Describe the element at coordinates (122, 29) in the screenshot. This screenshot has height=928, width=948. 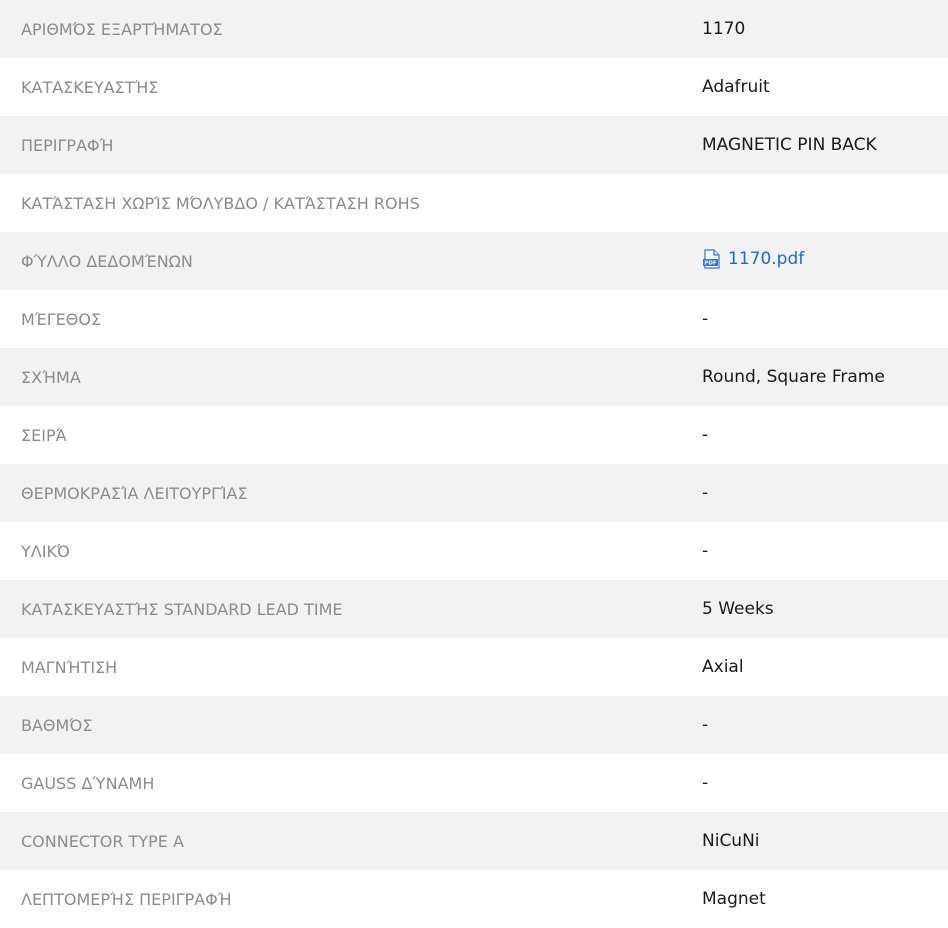
I see `spec-label: ΑΡΙΘΜΌΣ ΕΞΑΡΤΉΜΑΤΟΣ` at that location.